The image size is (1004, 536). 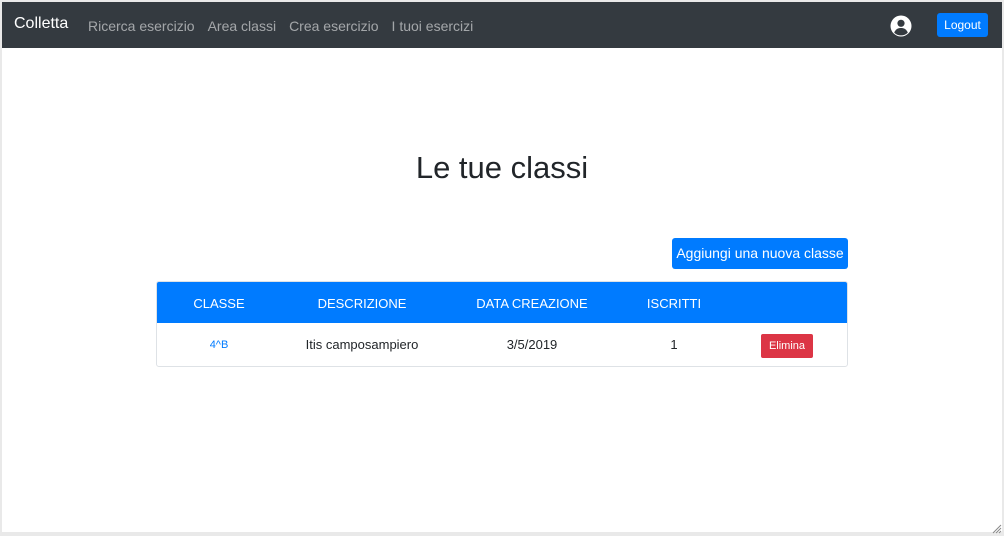 What do you see at coordinates (333, 26) in the screenshot?
I see `nav-link-crea-esercizio: Crea esercizio` at bounding box center [333, 26].